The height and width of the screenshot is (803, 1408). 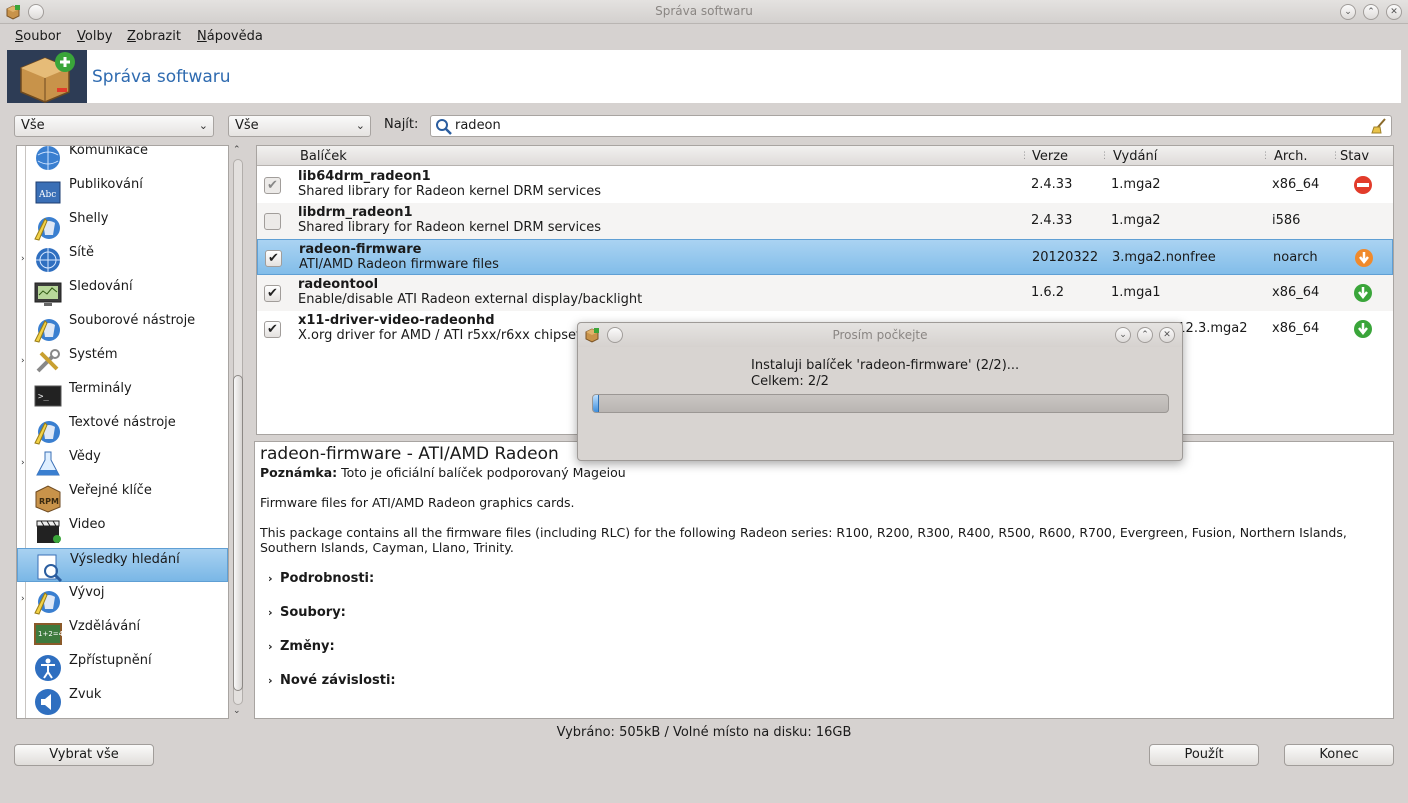 I want to click on category-item: RPM Veřejné klíče, so click(x=122, y=497).